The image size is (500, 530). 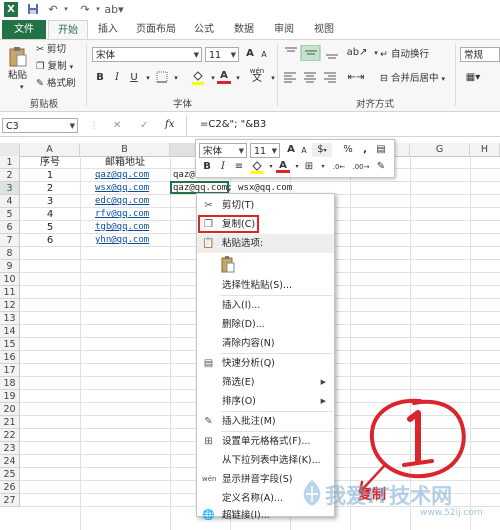 I want to click on cell-b1: 邮箱地址, so click(x=125, y=162).